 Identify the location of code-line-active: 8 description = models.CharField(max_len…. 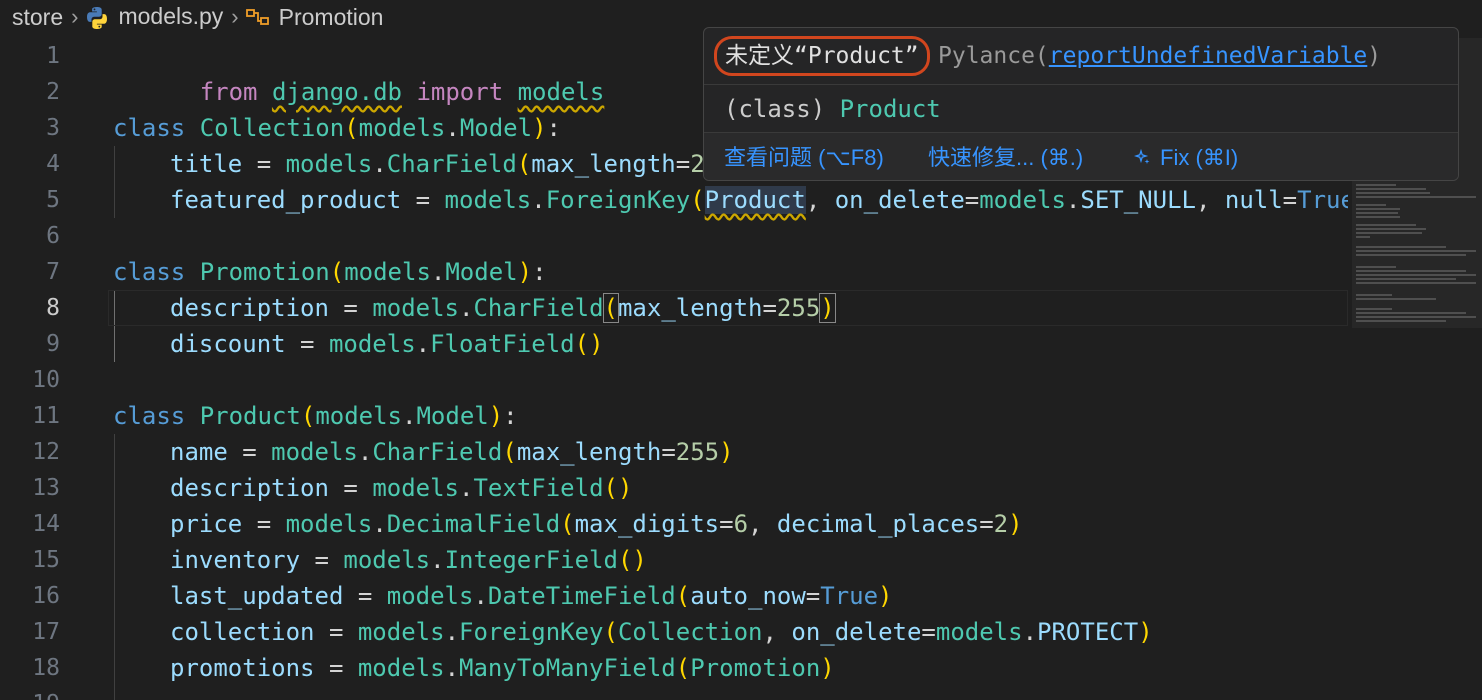
(674, 308).